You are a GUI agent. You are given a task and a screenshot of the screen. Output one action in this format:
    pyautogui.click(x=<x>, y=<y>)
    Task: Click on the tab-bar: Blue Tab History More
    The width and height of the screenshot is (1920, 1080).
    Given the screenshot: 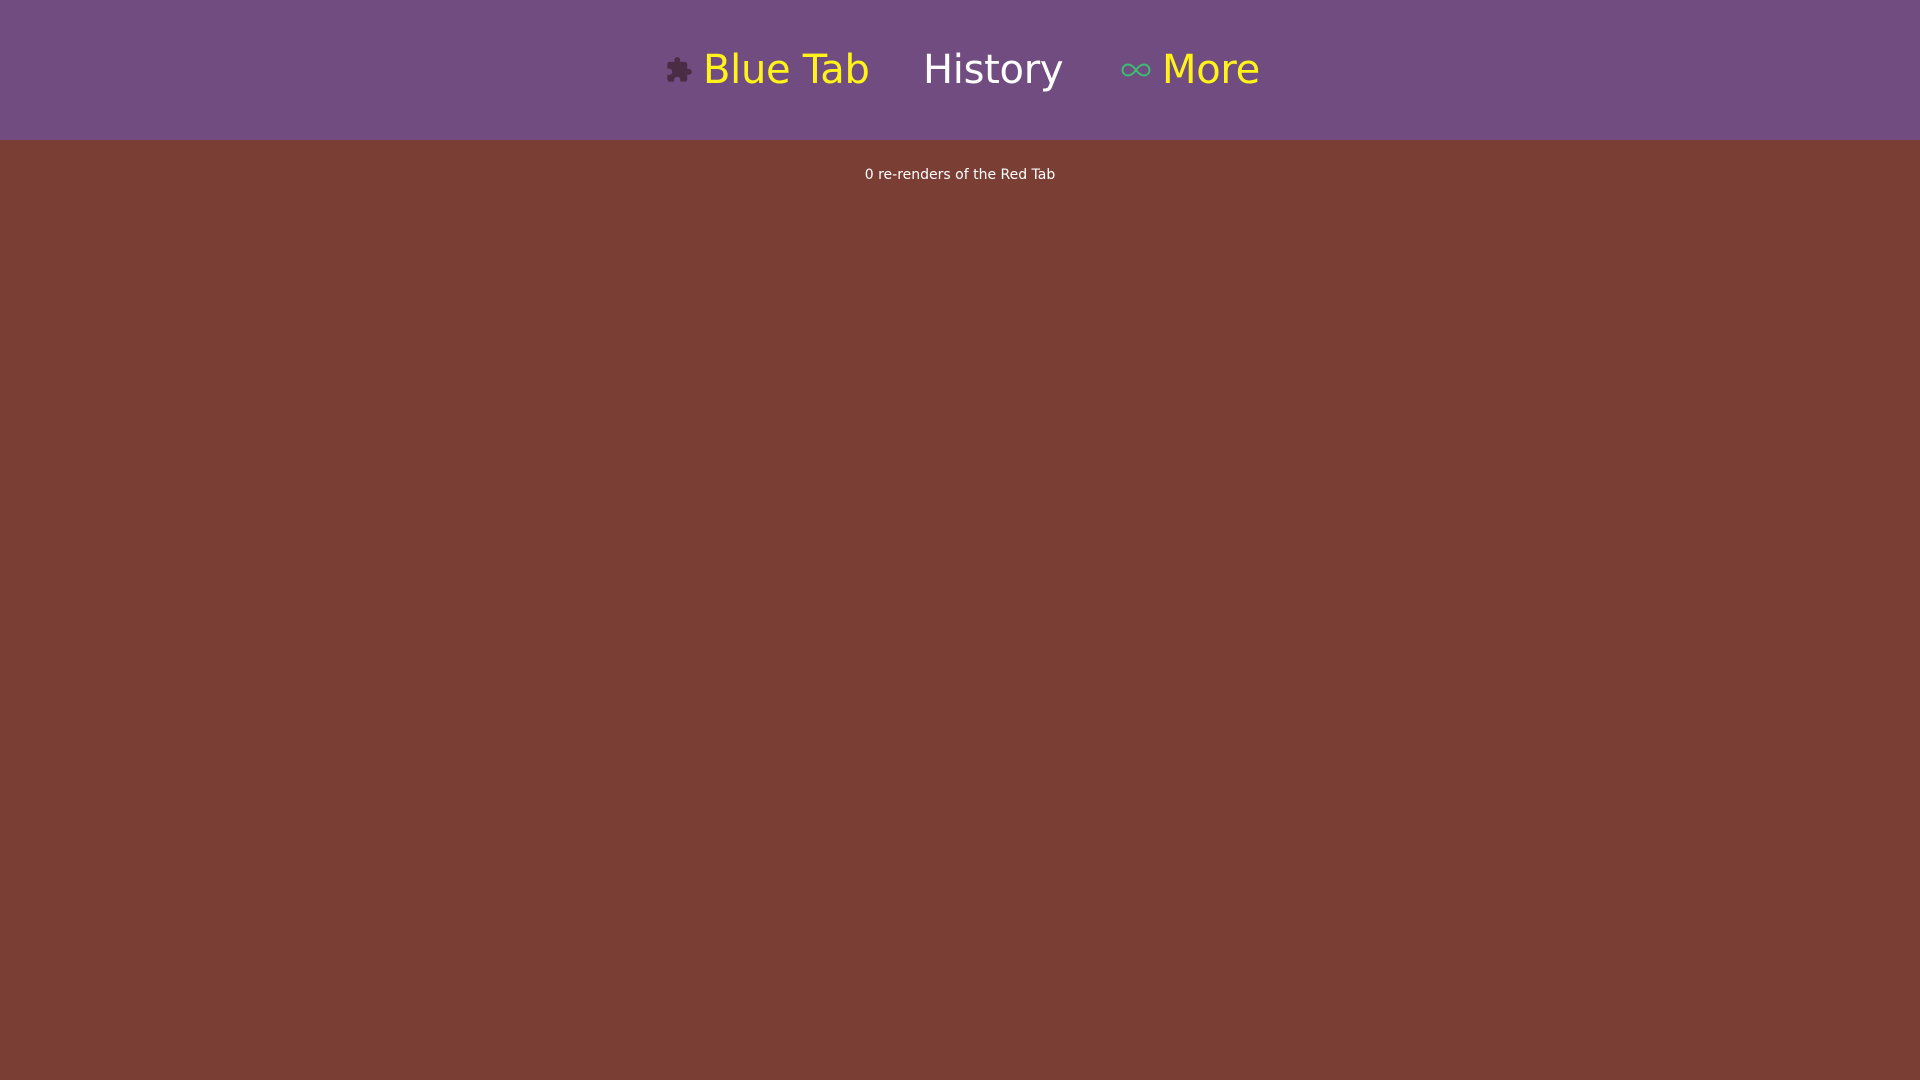 What is the action you would take?
    pyautogui.click(x=960, y=70)
    